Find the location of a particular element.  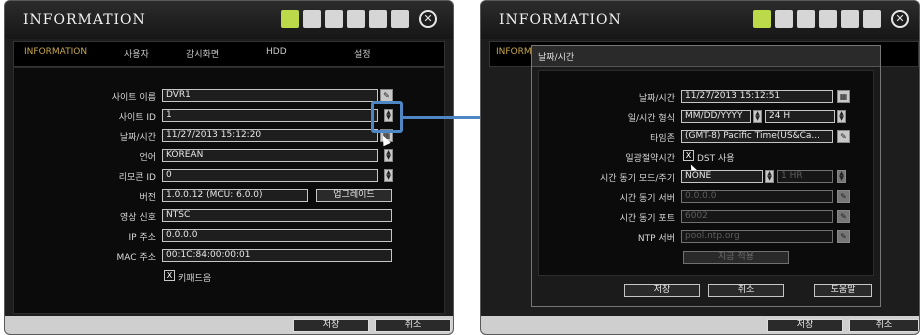

sync-mode-label: 시간 동기 모드/주기 is located at coordinates (637, 179).